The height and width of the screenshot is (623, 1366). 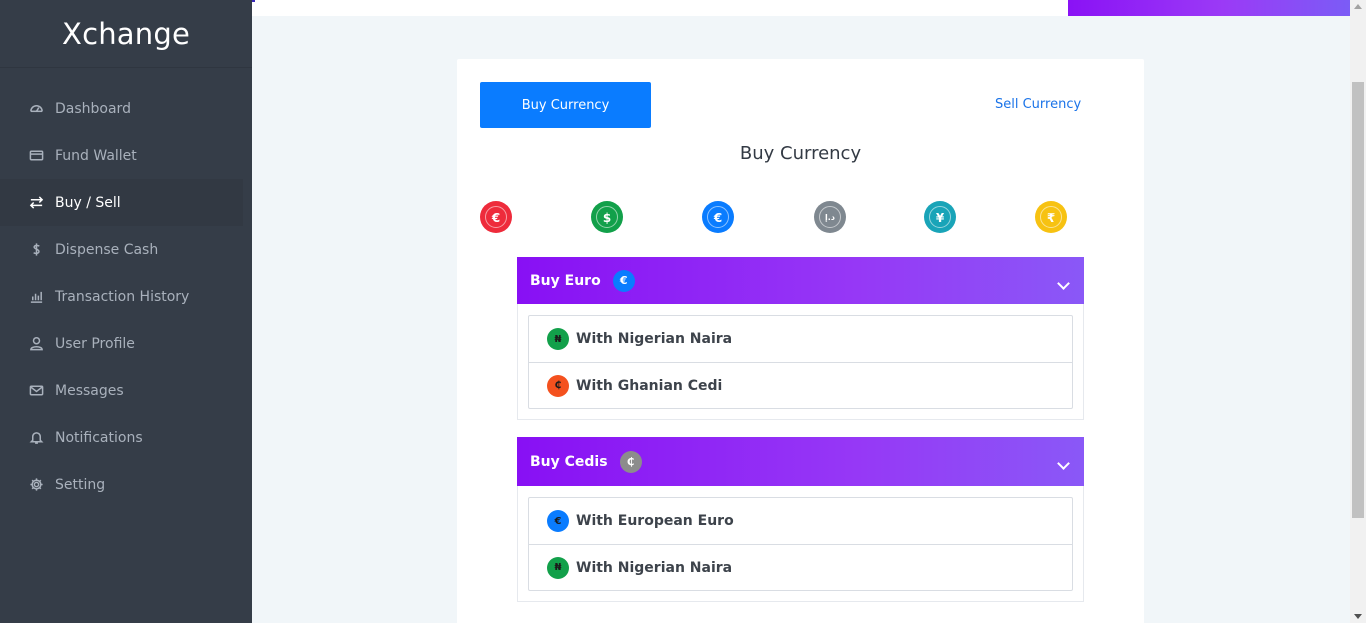 What do you see at coordinates (36, 391) in the screenshot?
I see `envelope-icon` at bounding box center [36, 391].